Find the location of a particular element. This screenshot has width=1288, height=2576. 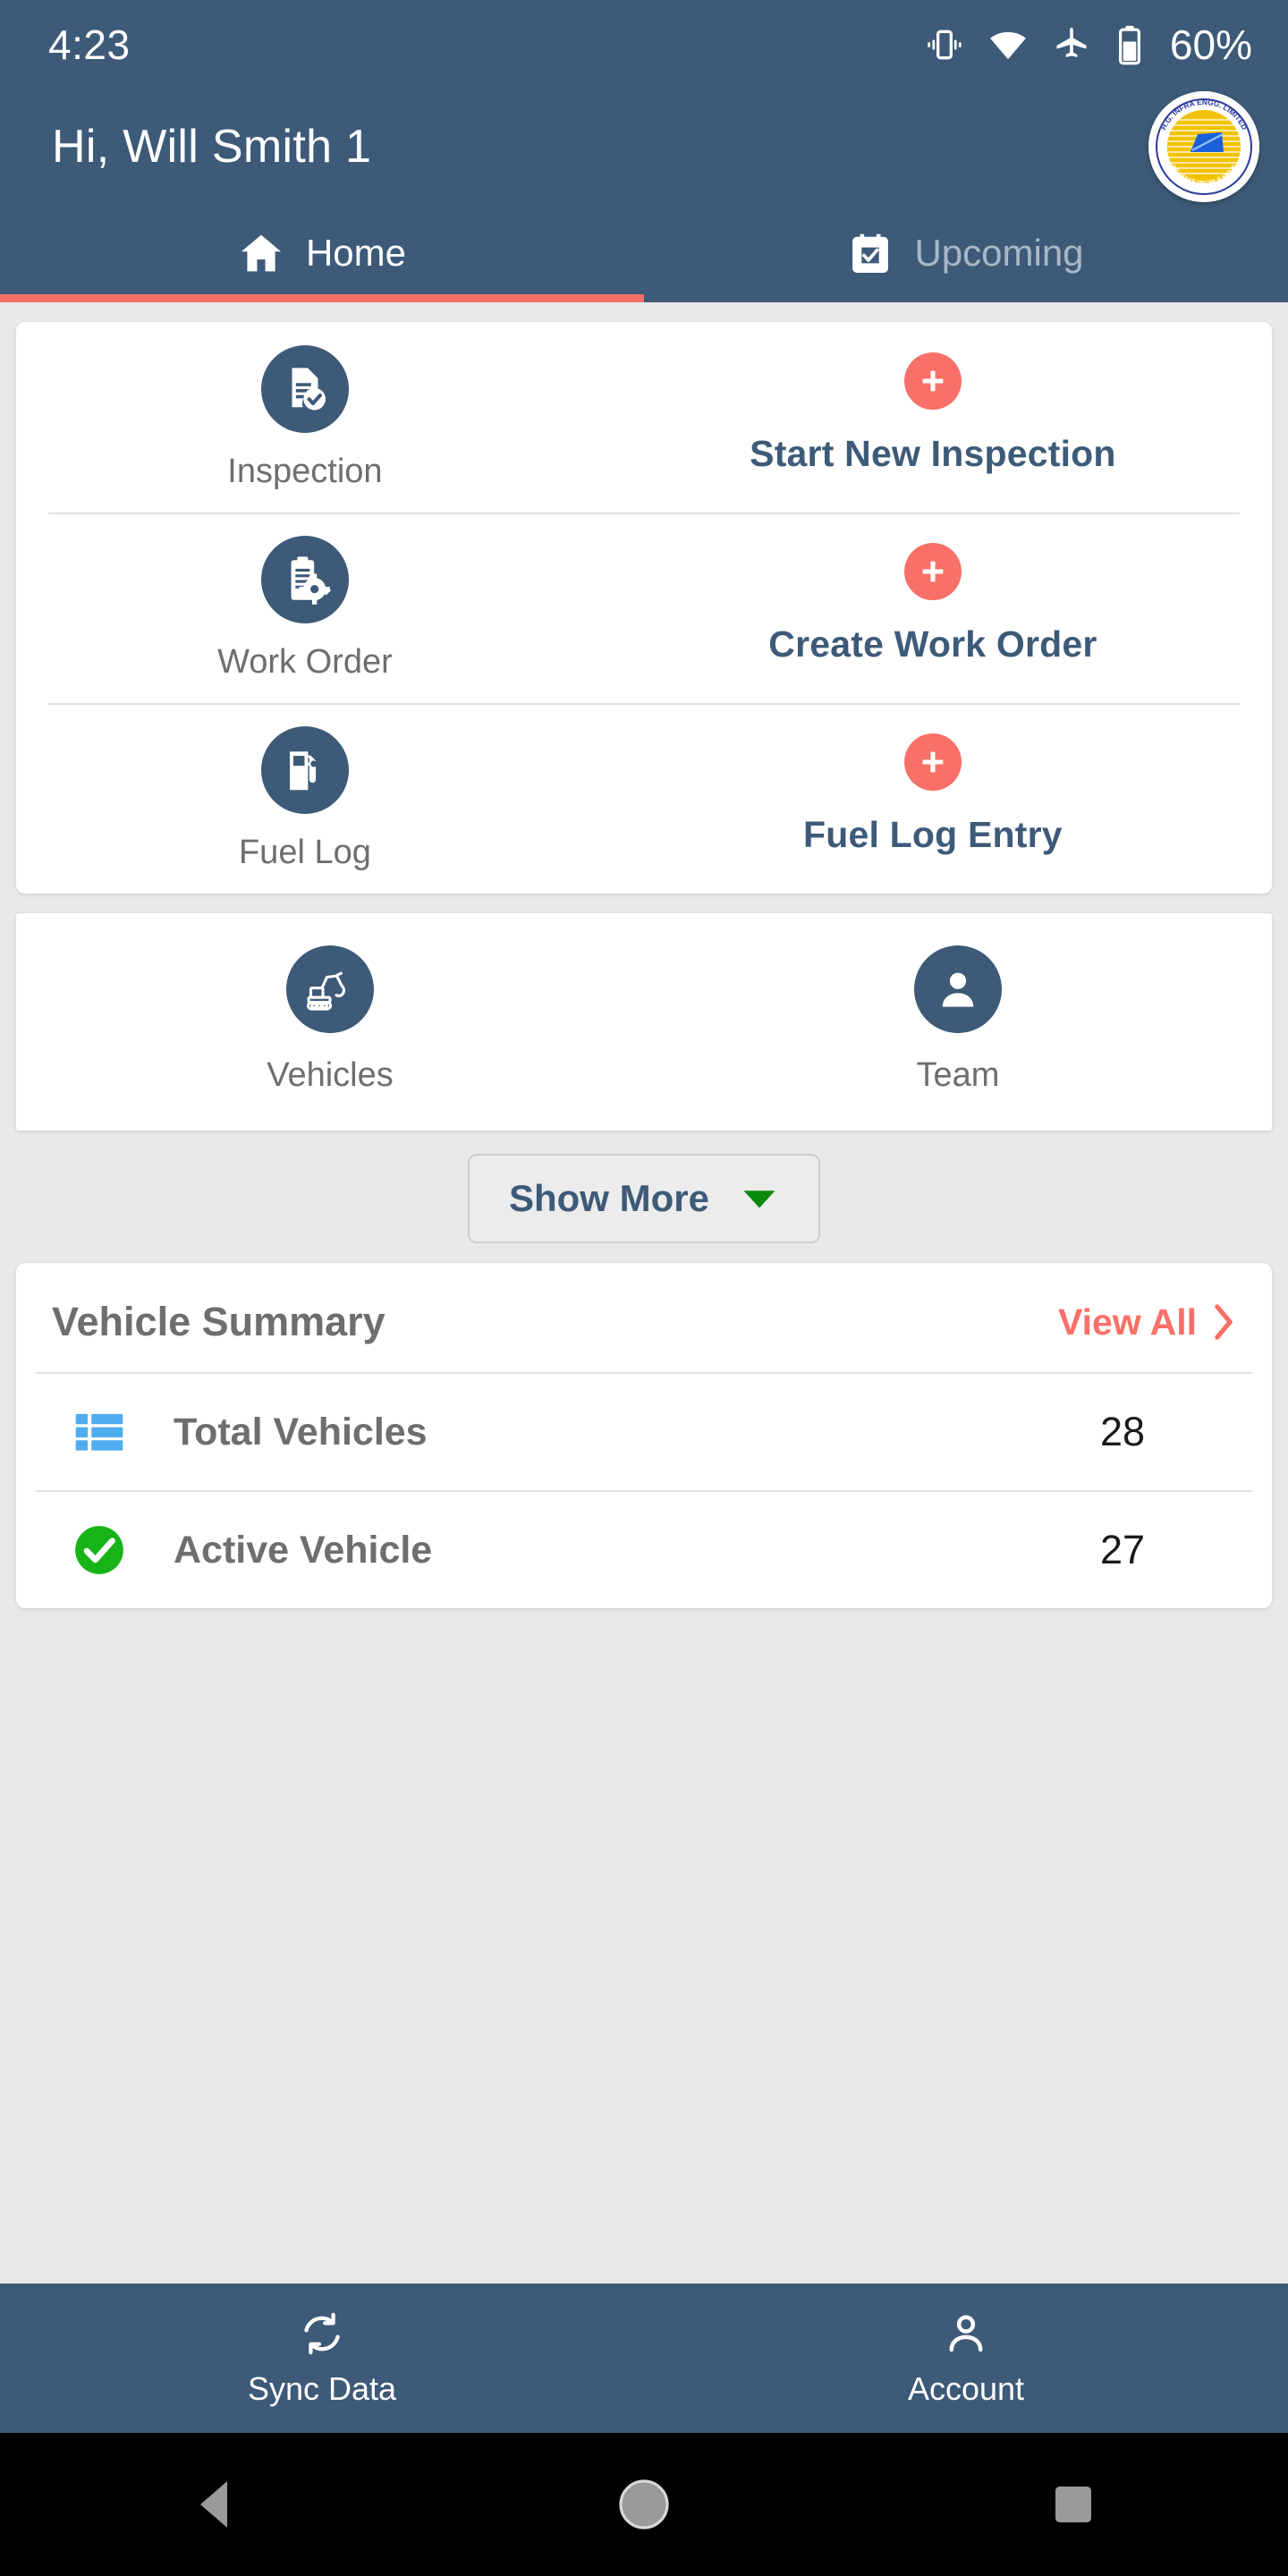

entity-work-order: Work Order is located at coordinates (305, 609).